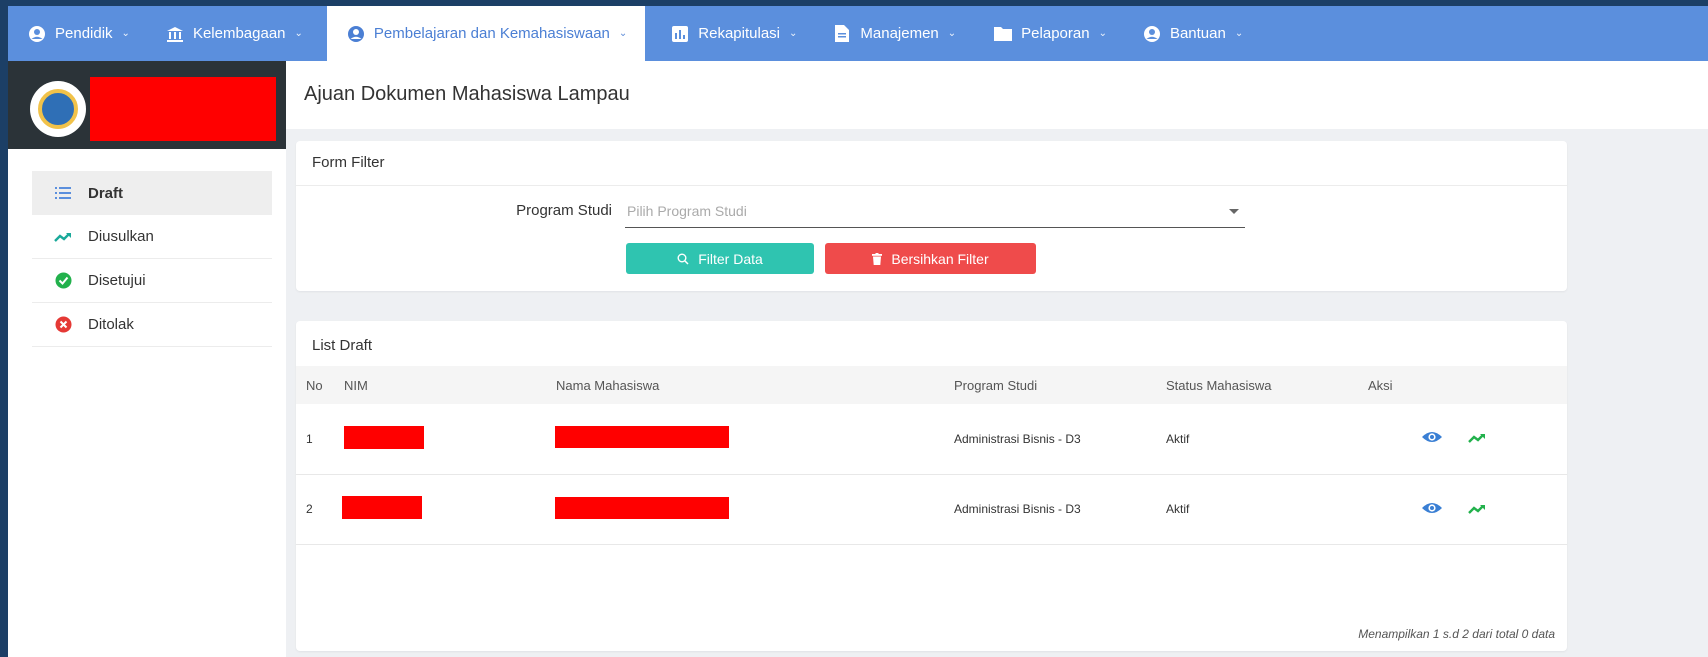  Describe the element at coordinates (683, 259) in the screenshot. I see `search-icon` at that location.